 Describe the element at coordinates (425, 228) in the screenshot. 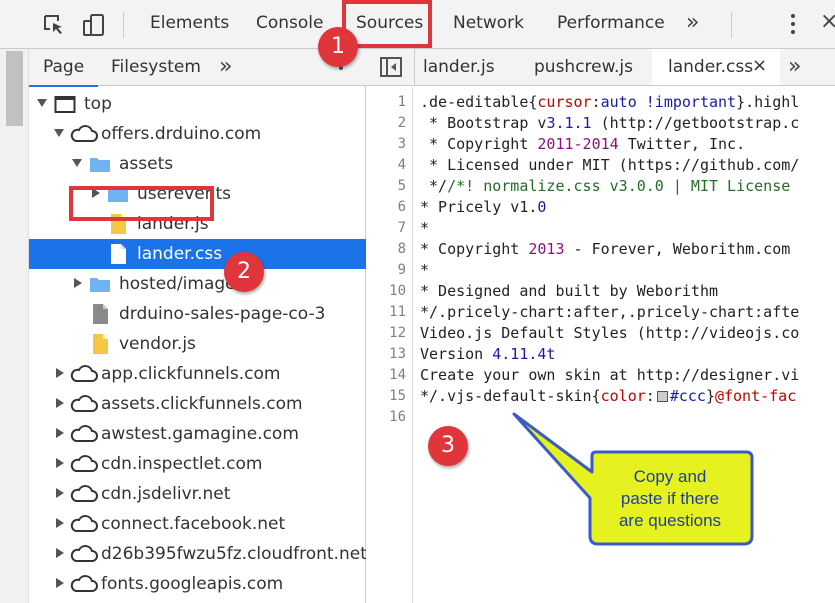

I see `code-line-7: *` at that location.